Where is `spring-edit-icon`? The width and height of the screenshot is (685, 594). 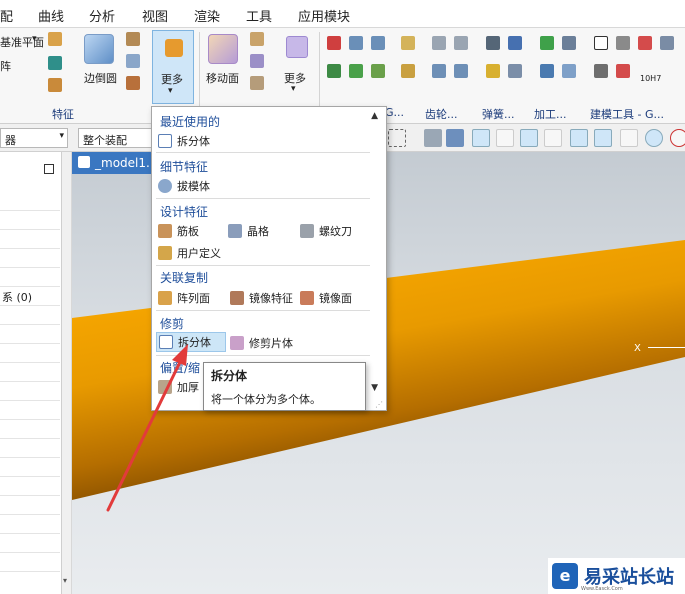
spring-edit-icon is located at coordinates (515, 43).